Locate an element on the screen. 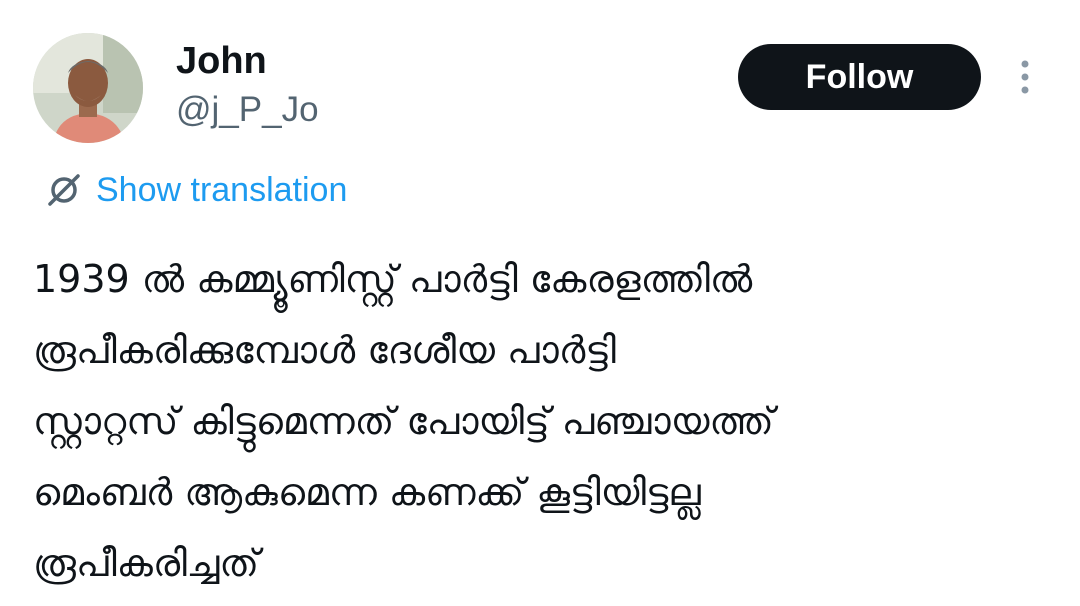 The image size is (1080, 606). avatar is located at coordinates (88, 88).